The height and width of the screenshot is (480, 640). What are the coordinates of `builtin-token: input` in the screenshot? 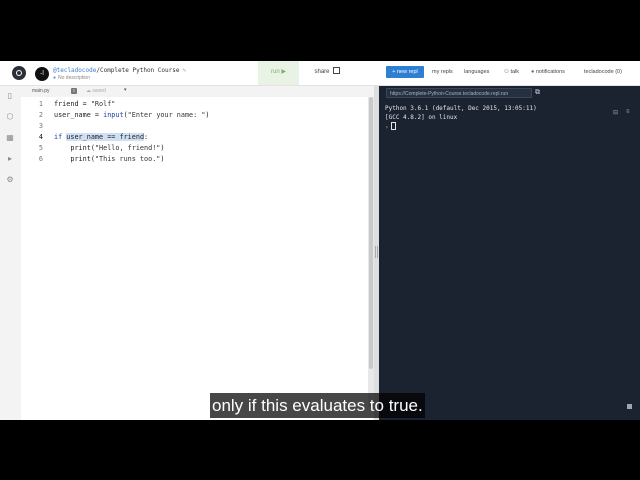 It's located at (113, 115).